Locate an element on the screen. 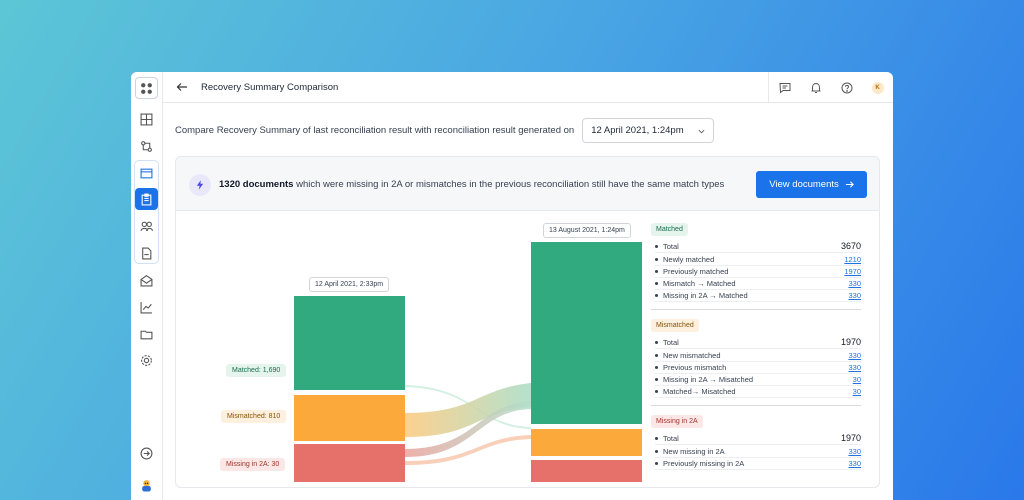 This screenshot has height=500, width=1024. section-tag-matched: Matched is located at coordinates (669, 229).